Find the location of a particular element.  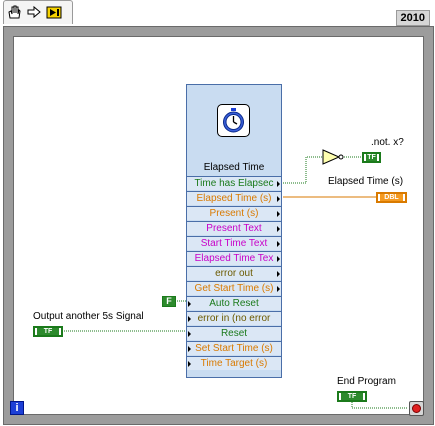

end-program-label: End Program is located at coordinates (366, 381).